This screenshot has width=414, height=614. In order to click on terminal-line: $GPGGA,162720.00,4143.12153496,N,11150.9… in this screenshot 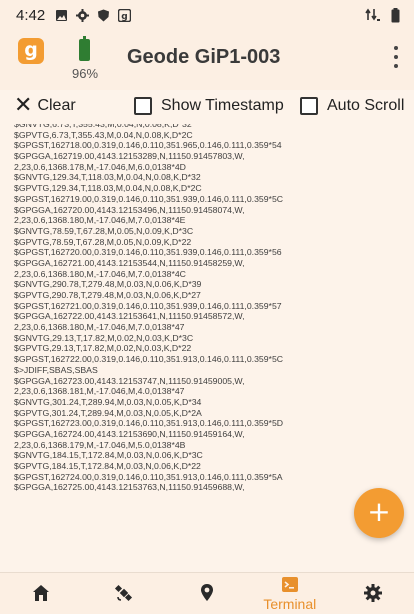, I will do `click(129, 209)`.